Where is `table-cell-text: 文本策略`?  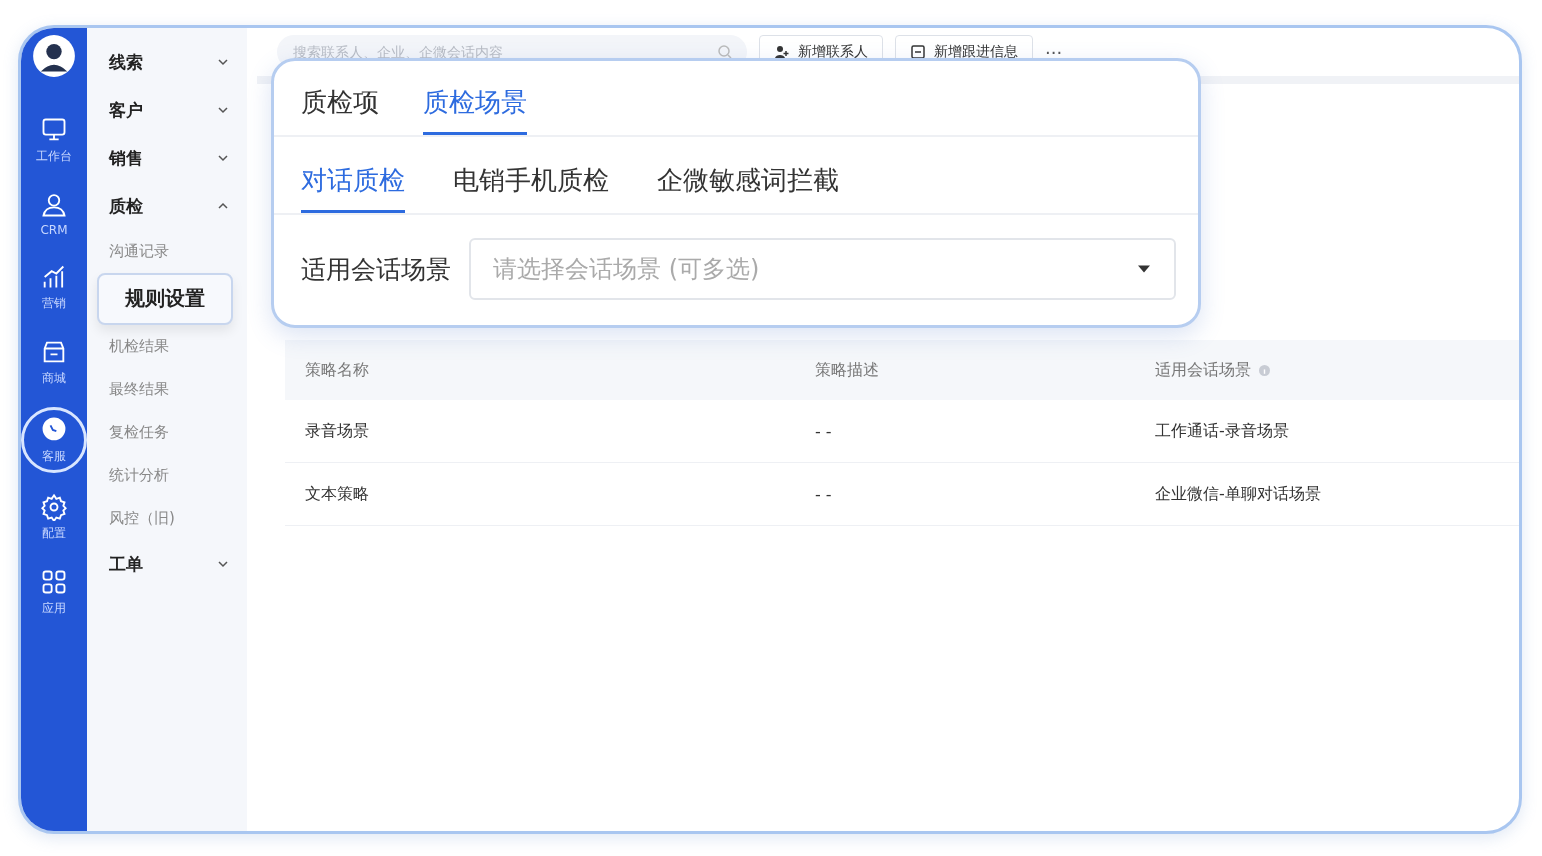 table-cell-text: 文本策略 is located at coordinates (337, 494).